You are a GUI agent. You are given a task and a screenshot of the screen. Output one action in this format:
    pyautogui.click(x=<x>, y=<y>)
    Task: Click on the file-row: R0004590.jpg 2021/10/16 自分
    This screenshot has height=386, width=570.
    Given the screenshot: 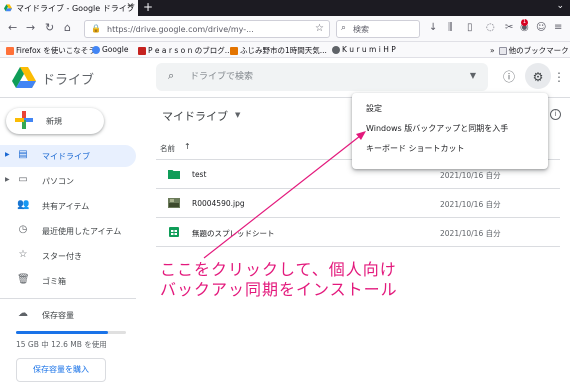 What is the action you would take?
    pyautogui.click(x=358, y=203)
    